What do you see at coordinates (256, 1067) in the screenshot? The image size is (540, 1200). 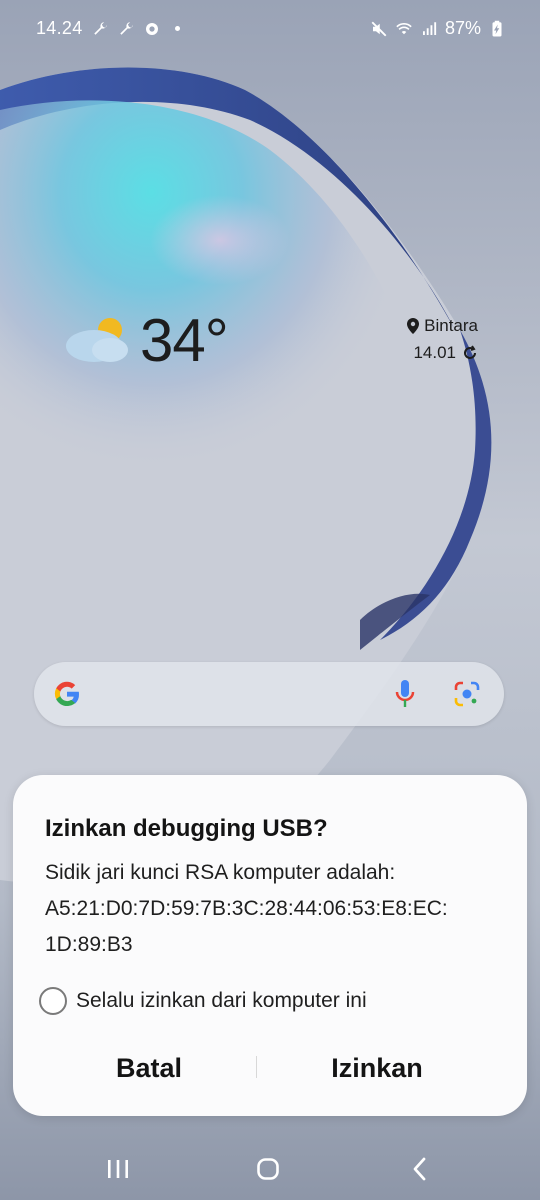 I see `button-divider` at bounding box center [256, 1067].